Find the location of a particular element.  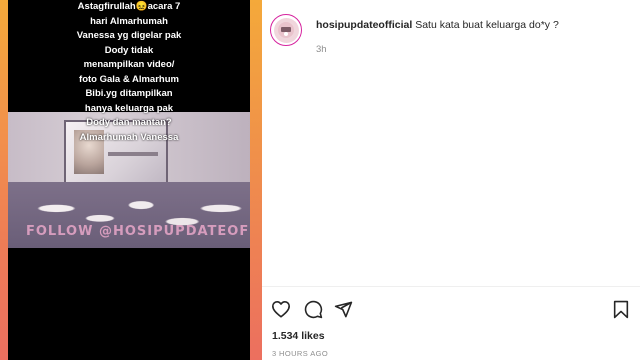

avatar-icon is located at coordinates (286, 30).